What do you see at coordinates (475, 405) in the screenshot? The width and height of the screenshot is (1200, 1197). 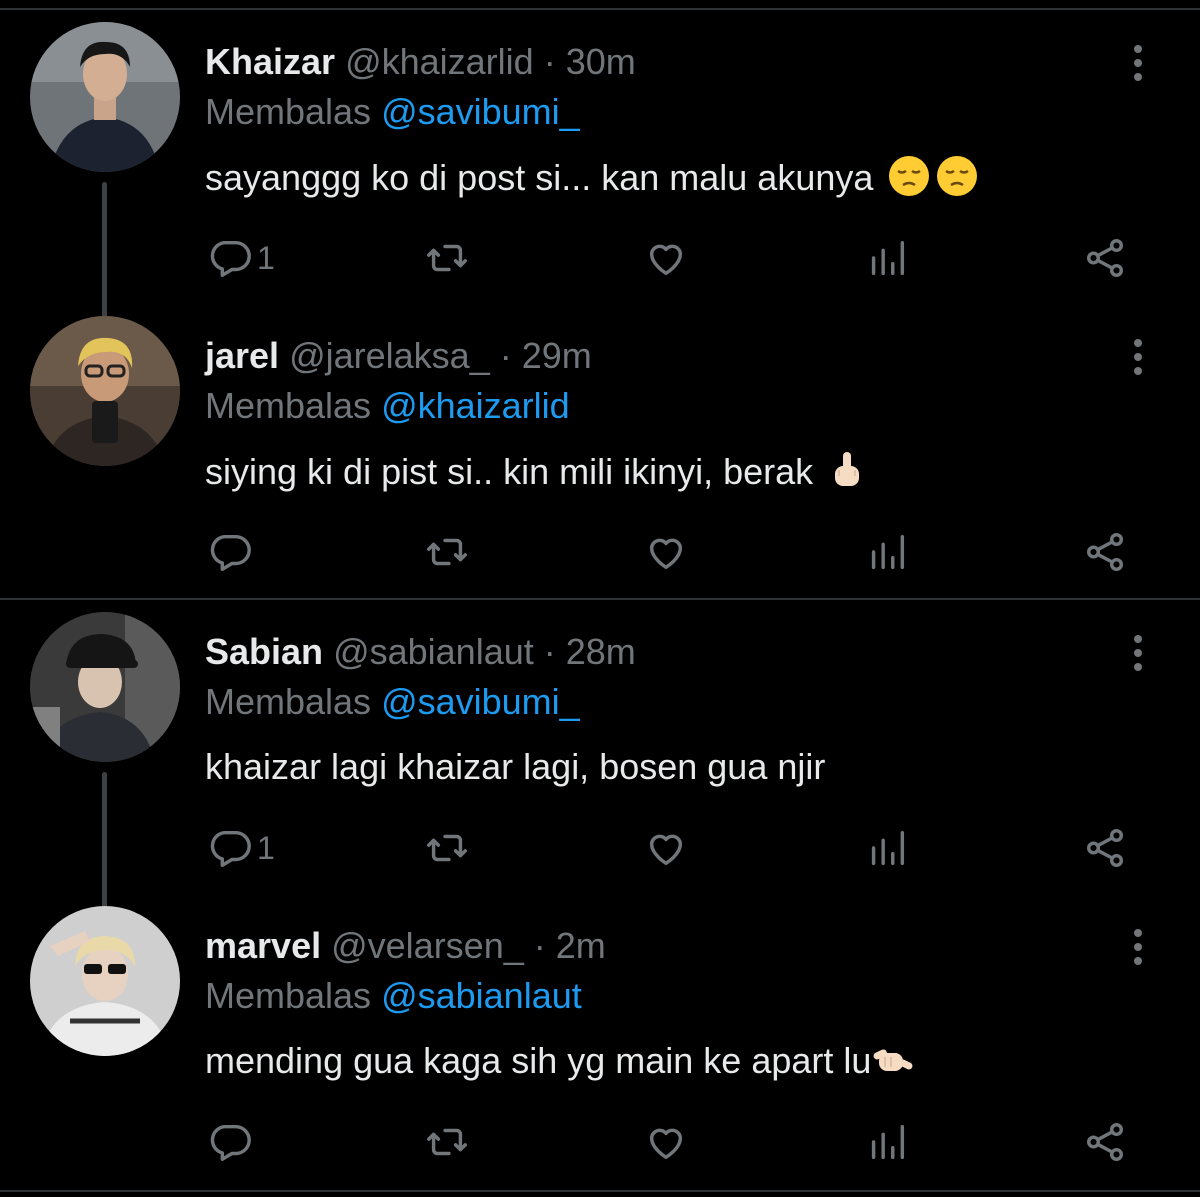 I see `mention-link: @khaizarlid` at bounding box center [475, 405].